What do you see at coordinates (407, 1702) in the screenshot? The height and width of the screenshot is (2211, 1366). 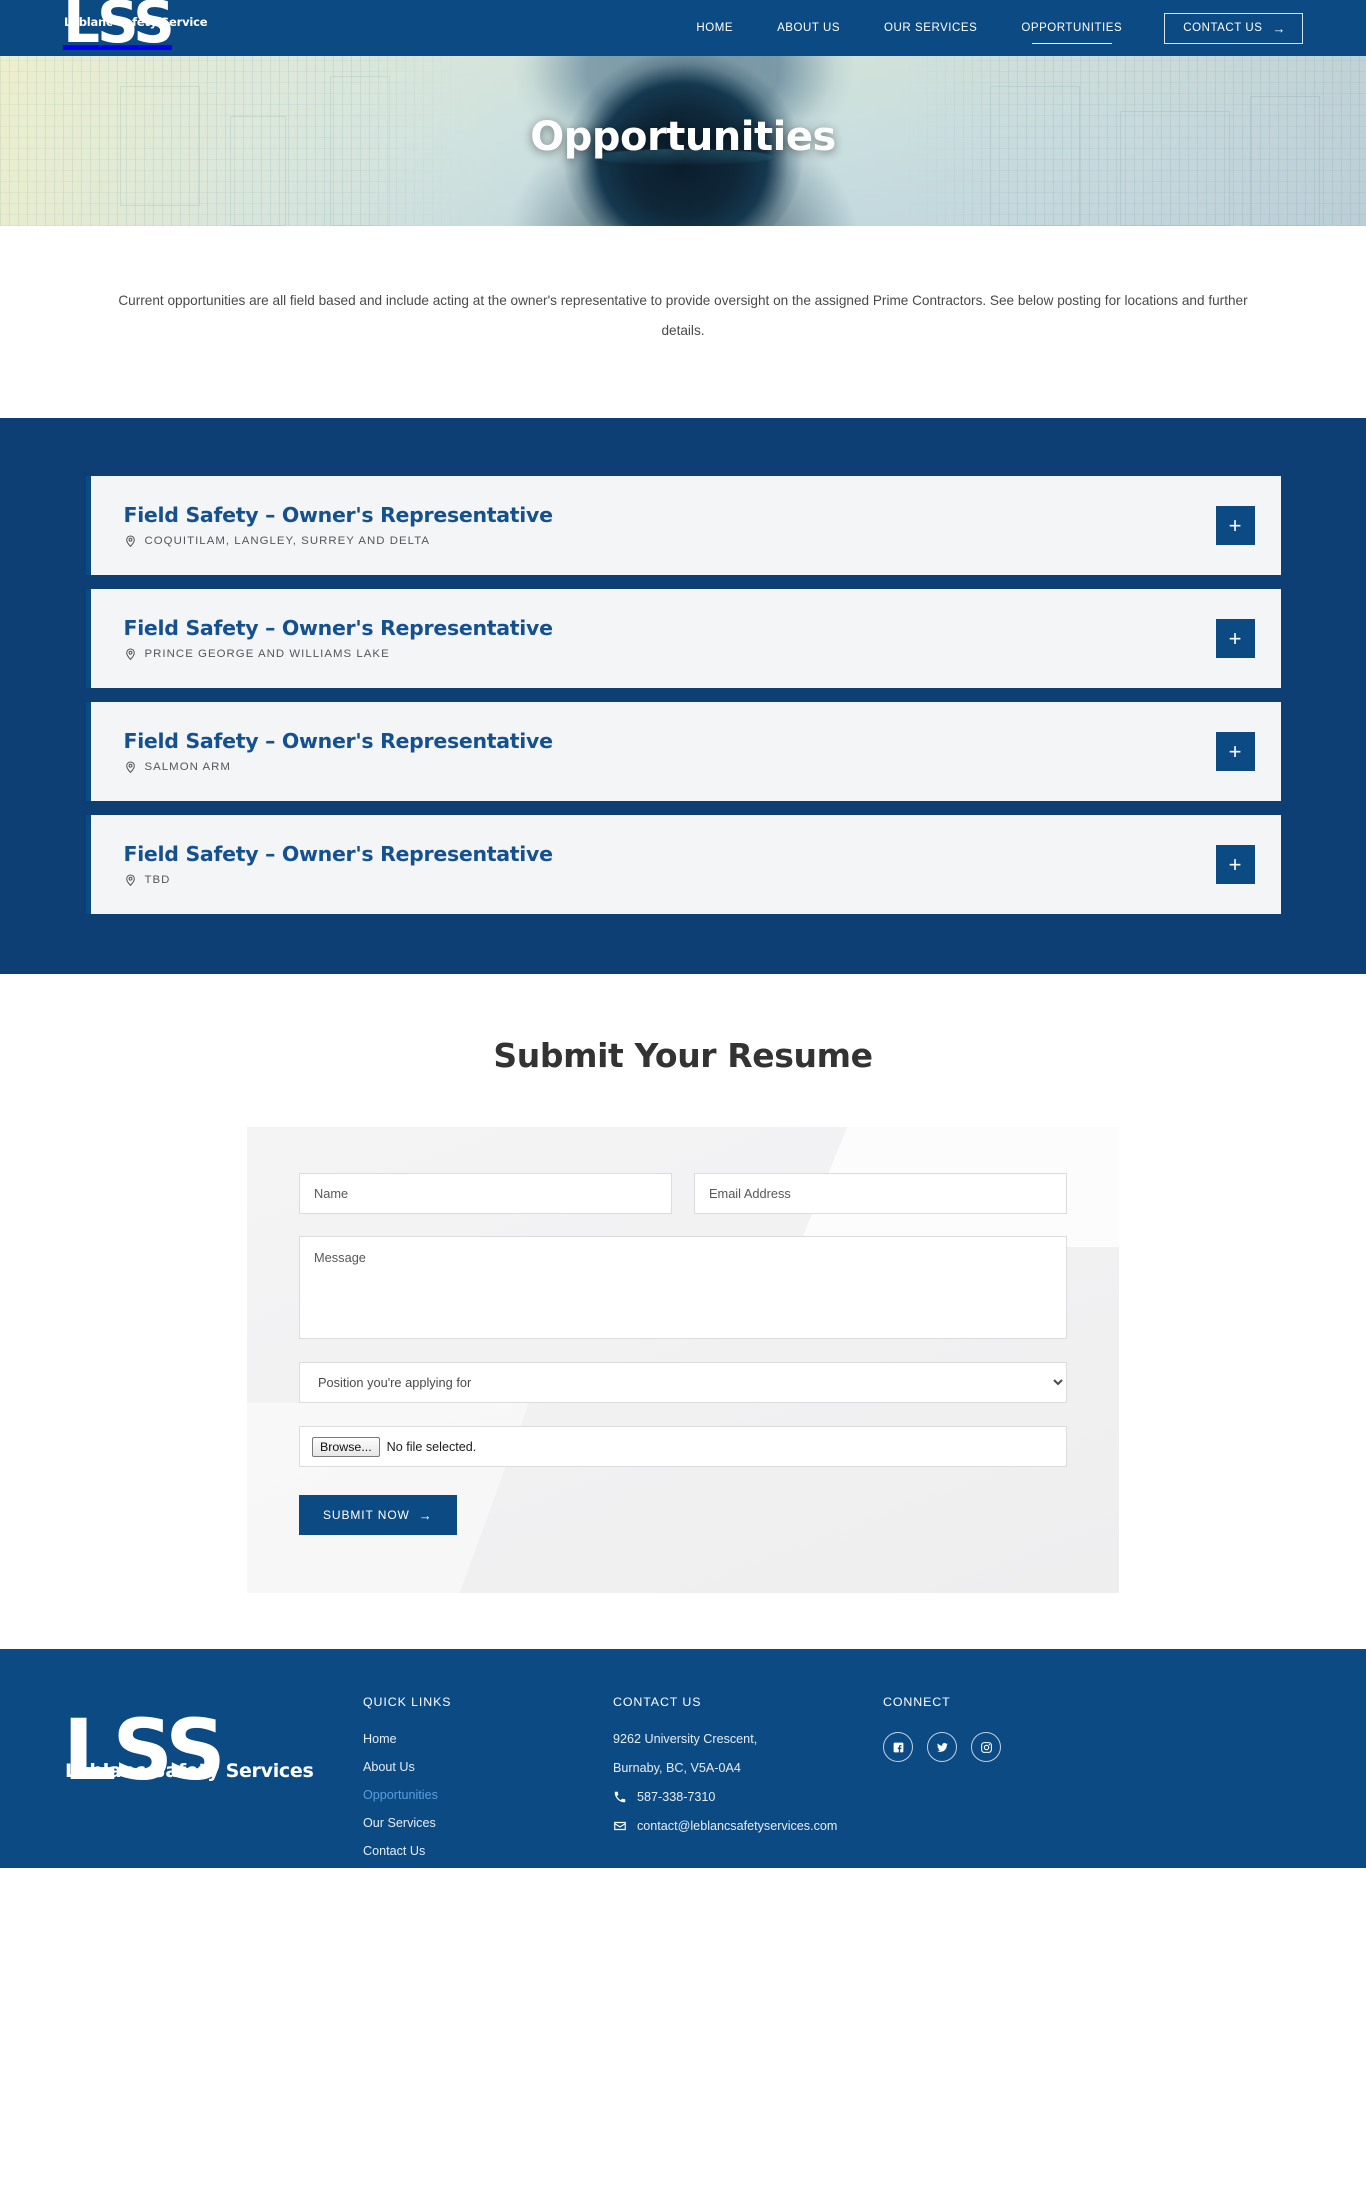 I see `quick-links-heading: QUICK LINKS` at bounding box center [407, 1702].